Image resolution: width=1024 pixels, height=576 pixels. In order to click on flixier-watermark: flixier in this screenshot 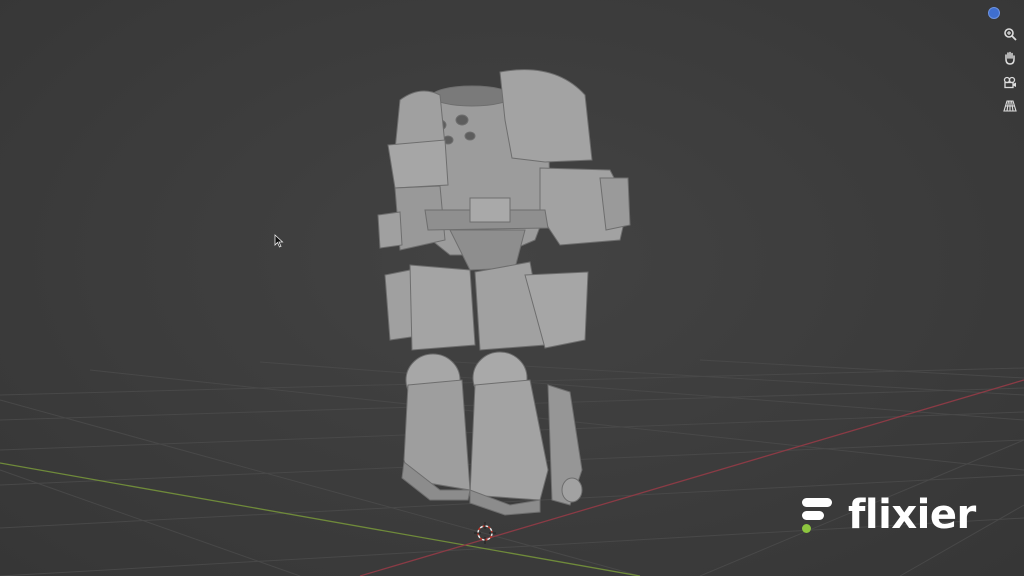, I will do `click(888, 515)`.